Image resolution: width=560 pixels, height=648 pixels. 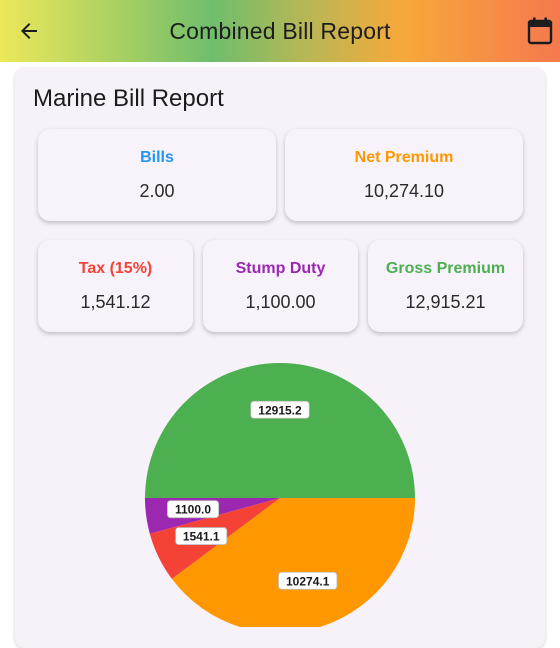 I want to click on slice-value-label: 1100.0, so click(x=193, y=509).